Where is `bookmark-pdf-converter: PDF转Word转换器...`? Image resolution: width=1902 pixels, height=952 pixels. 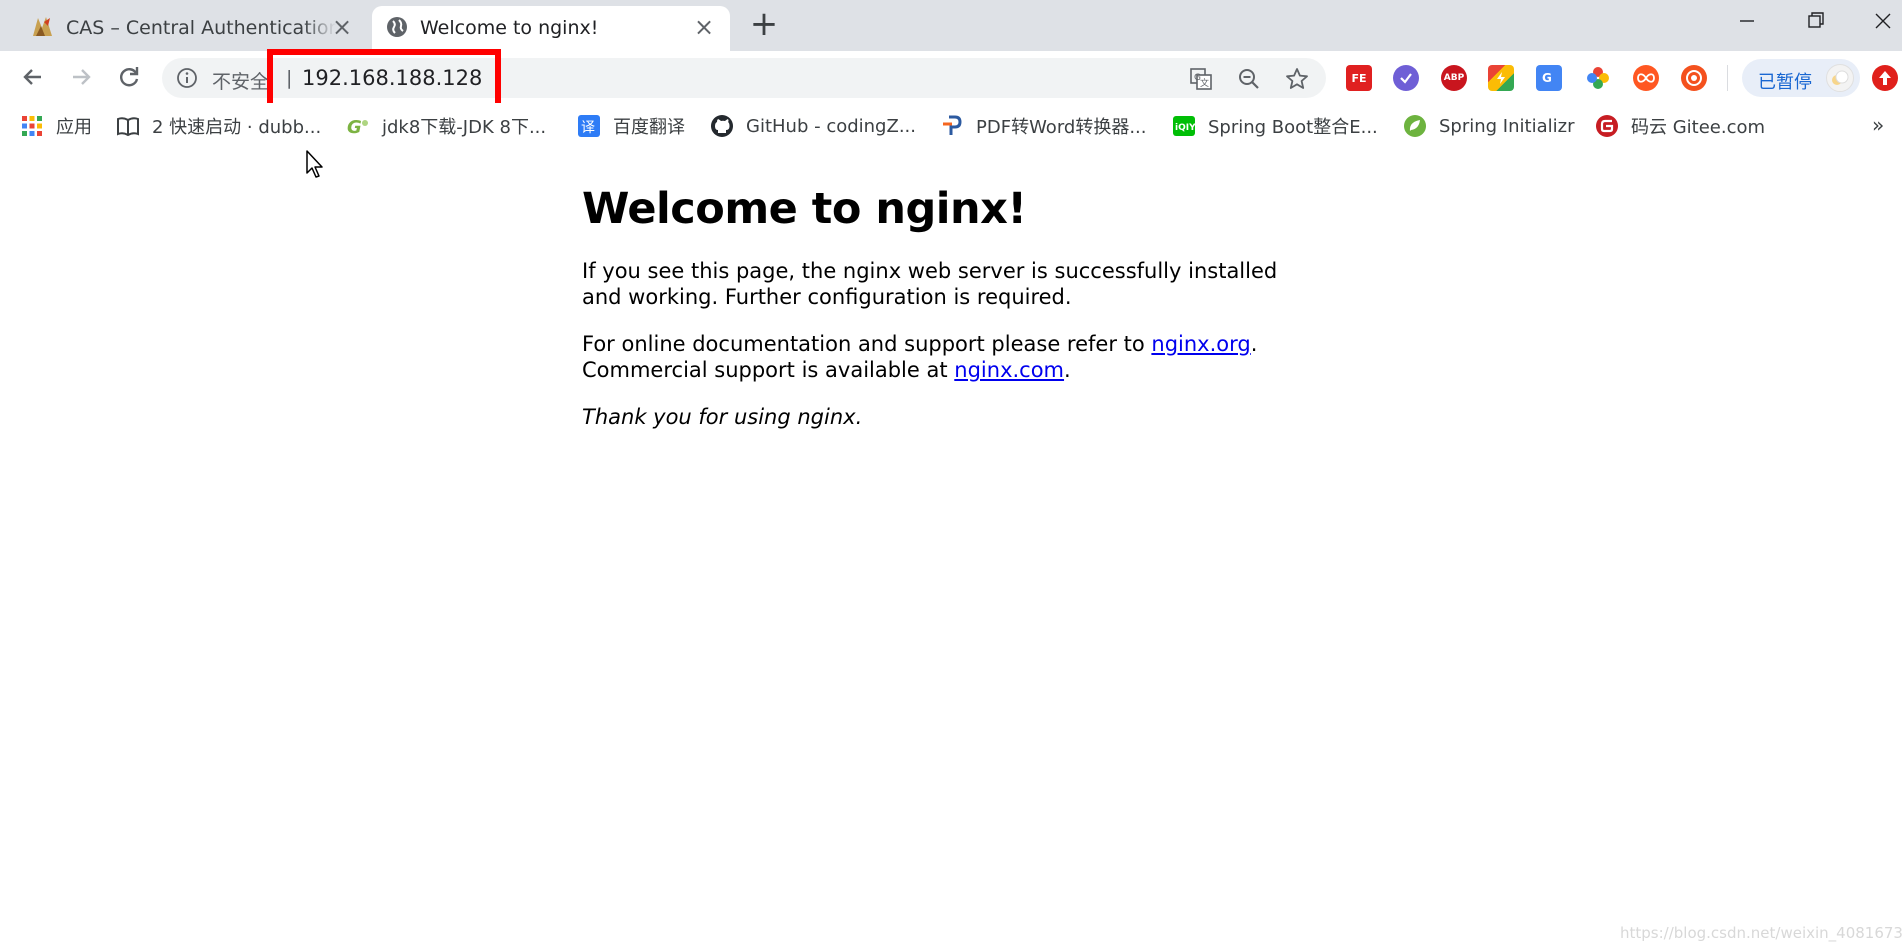
bookmark-pdf-converter: PDF转Word转换器... is located at coordinates (1043, 126).